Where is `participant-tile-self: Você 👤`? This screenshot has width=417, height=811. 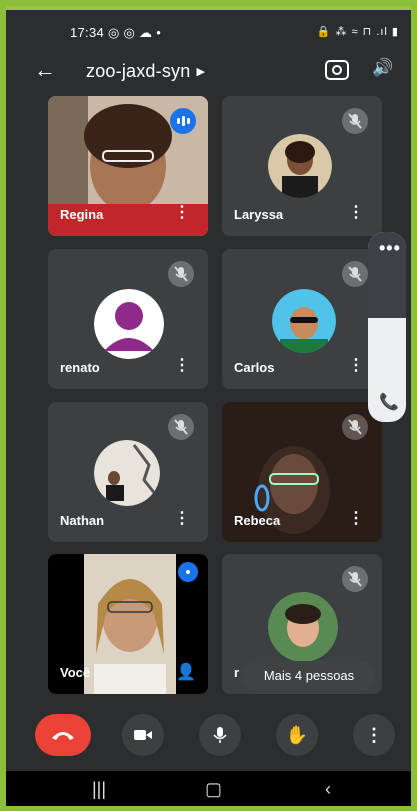
participant-tile-self: Você 👤 is located at coordinates (128, 624).